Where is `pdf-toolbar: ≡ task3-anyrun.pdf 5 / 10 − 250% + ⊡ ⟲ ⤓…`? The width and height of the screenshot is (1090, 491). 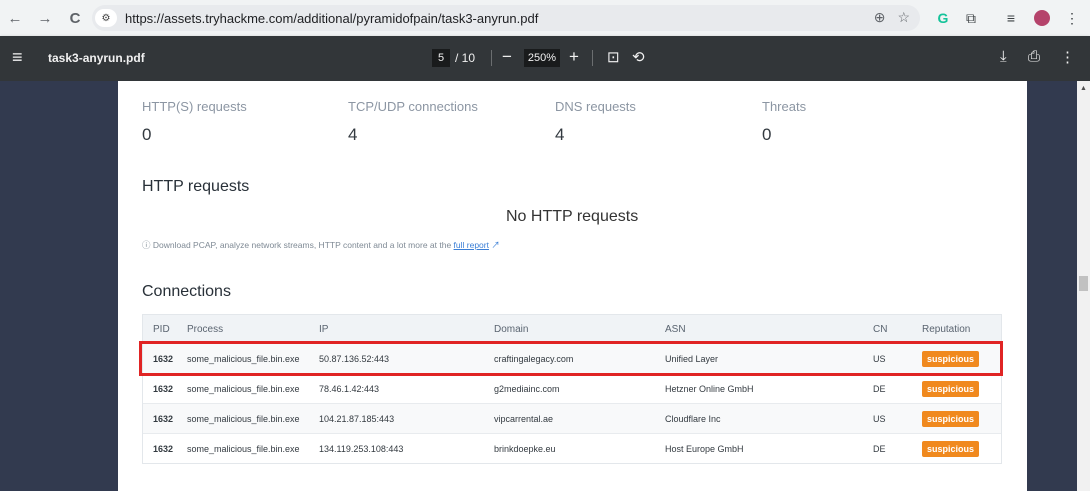
pdf-toolbar: ≡ task3-anyrun.pdf 5 / 10 − 250% + ⊡ ⟲ ⤓… is located at coordinates (545, 58).